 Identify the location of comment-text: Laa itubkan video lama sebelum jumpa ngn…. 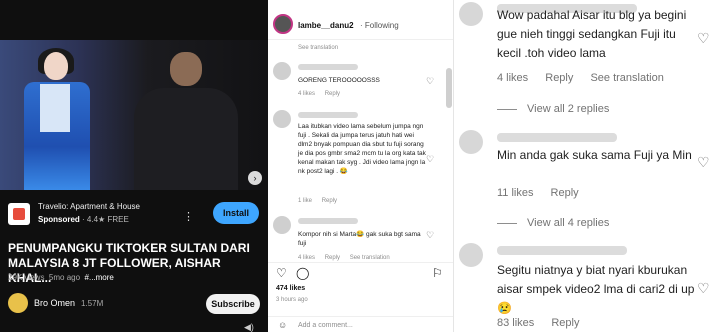
(362, 149).